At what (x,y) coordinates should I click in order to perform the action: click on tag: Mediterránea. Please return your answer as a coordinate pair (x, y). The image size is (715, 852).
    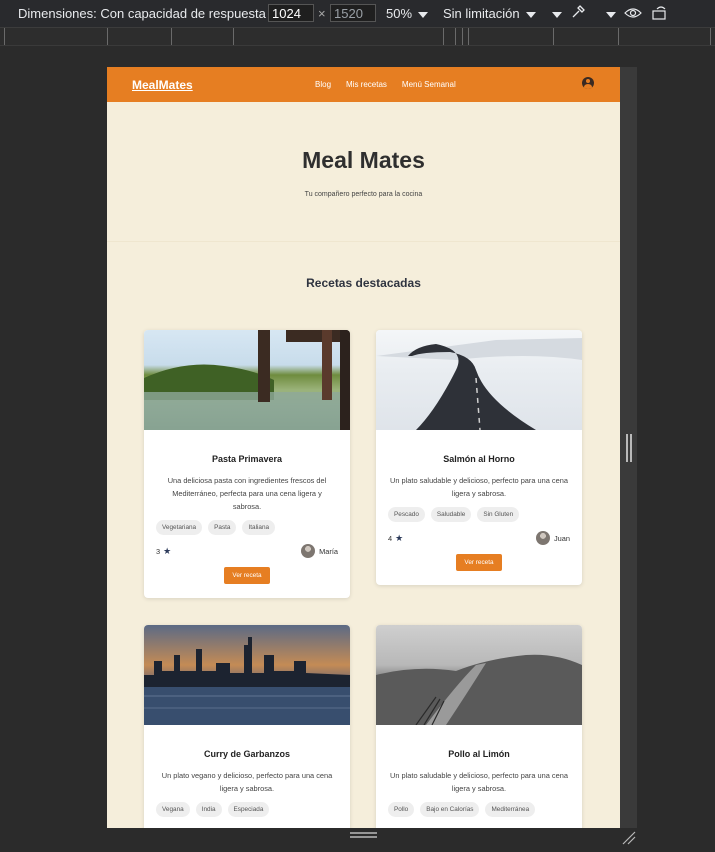
    Looking at the image, I should click on (510, 809).